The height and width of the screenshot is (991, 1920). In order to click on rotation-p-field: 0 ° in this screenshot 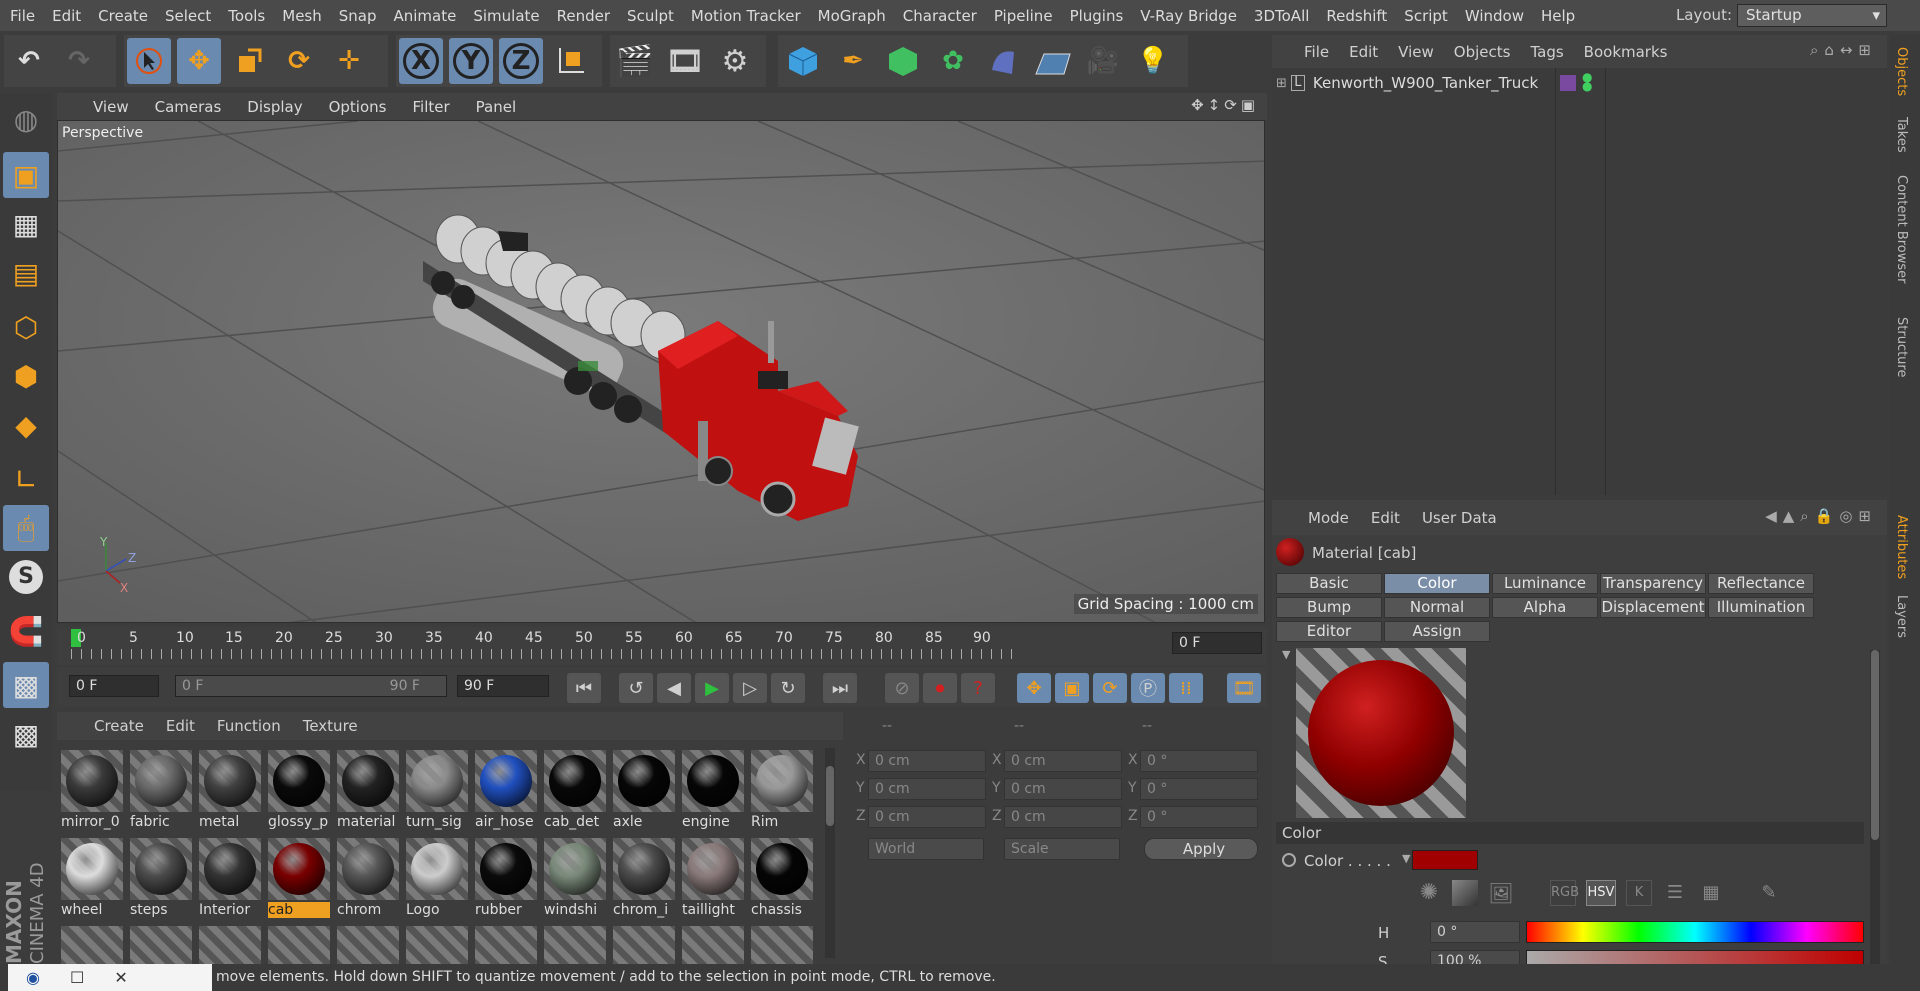, I will do `click(1199, 789)`.